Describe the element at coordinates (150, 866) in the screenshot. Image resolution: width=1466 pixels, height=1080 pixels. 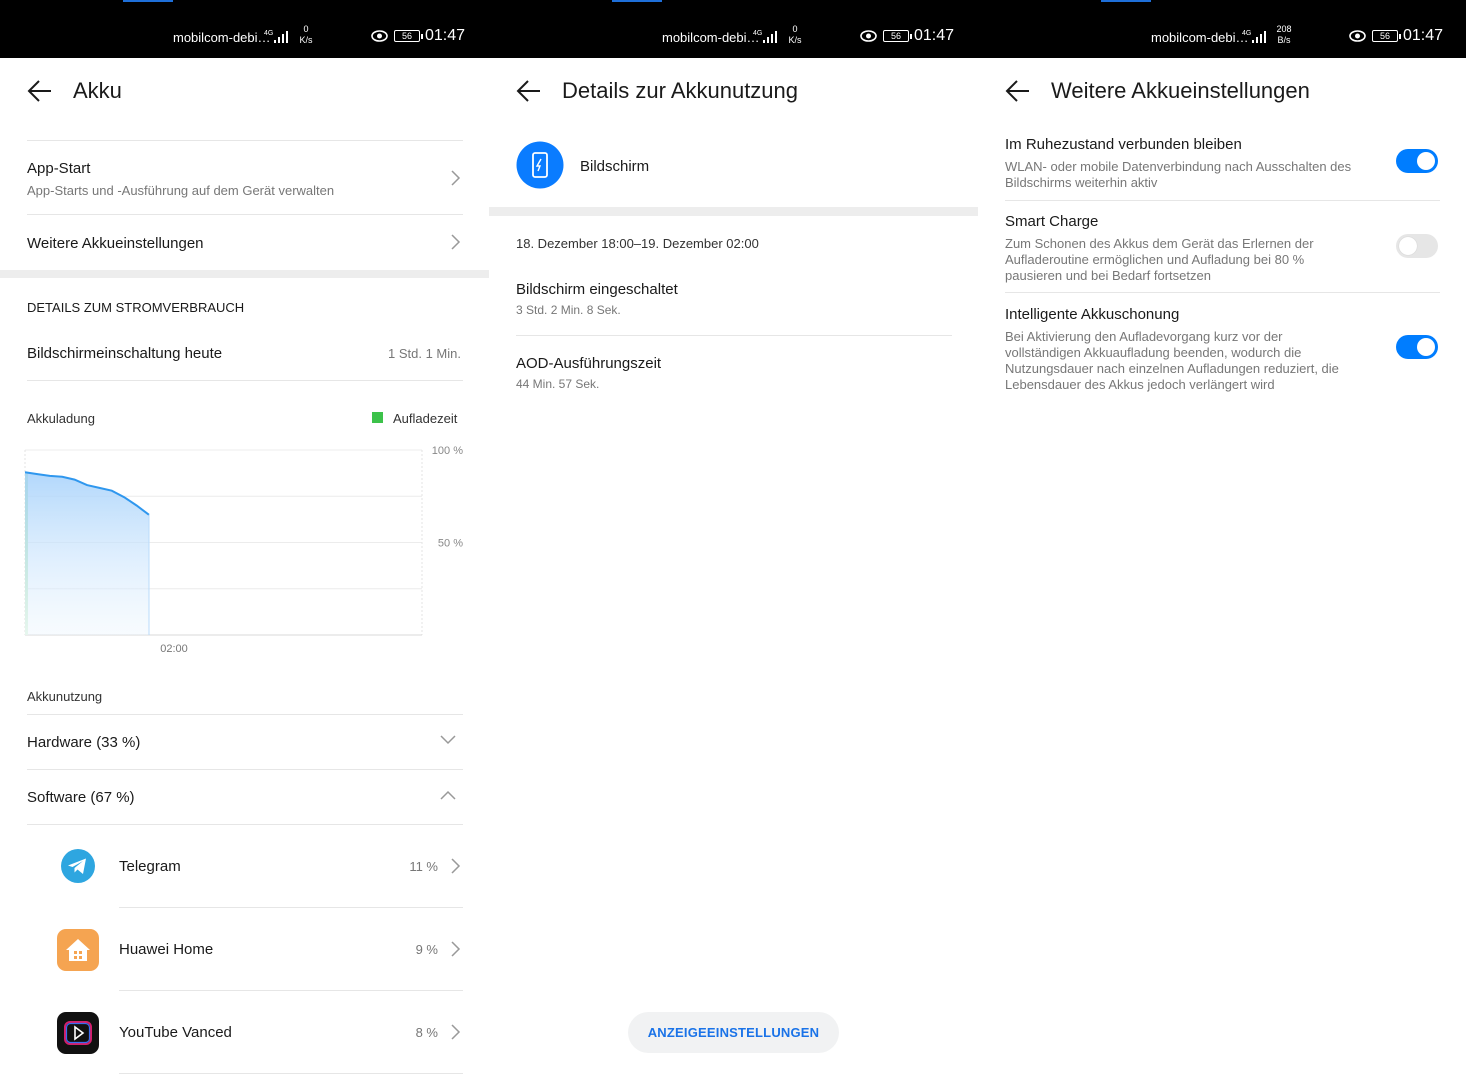
I see `app-name: Telegram` at that location.